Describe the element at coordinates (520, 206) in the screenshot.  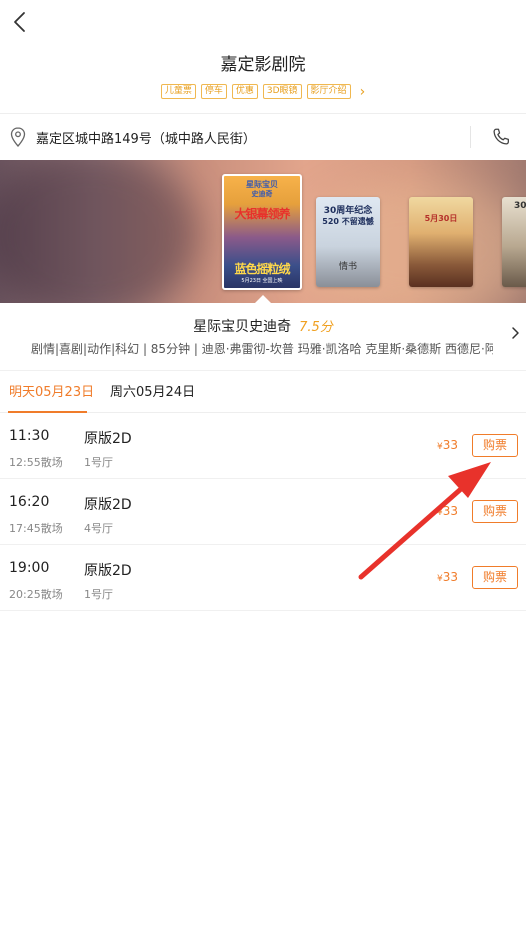
I see `poster-release: 30` at that location.